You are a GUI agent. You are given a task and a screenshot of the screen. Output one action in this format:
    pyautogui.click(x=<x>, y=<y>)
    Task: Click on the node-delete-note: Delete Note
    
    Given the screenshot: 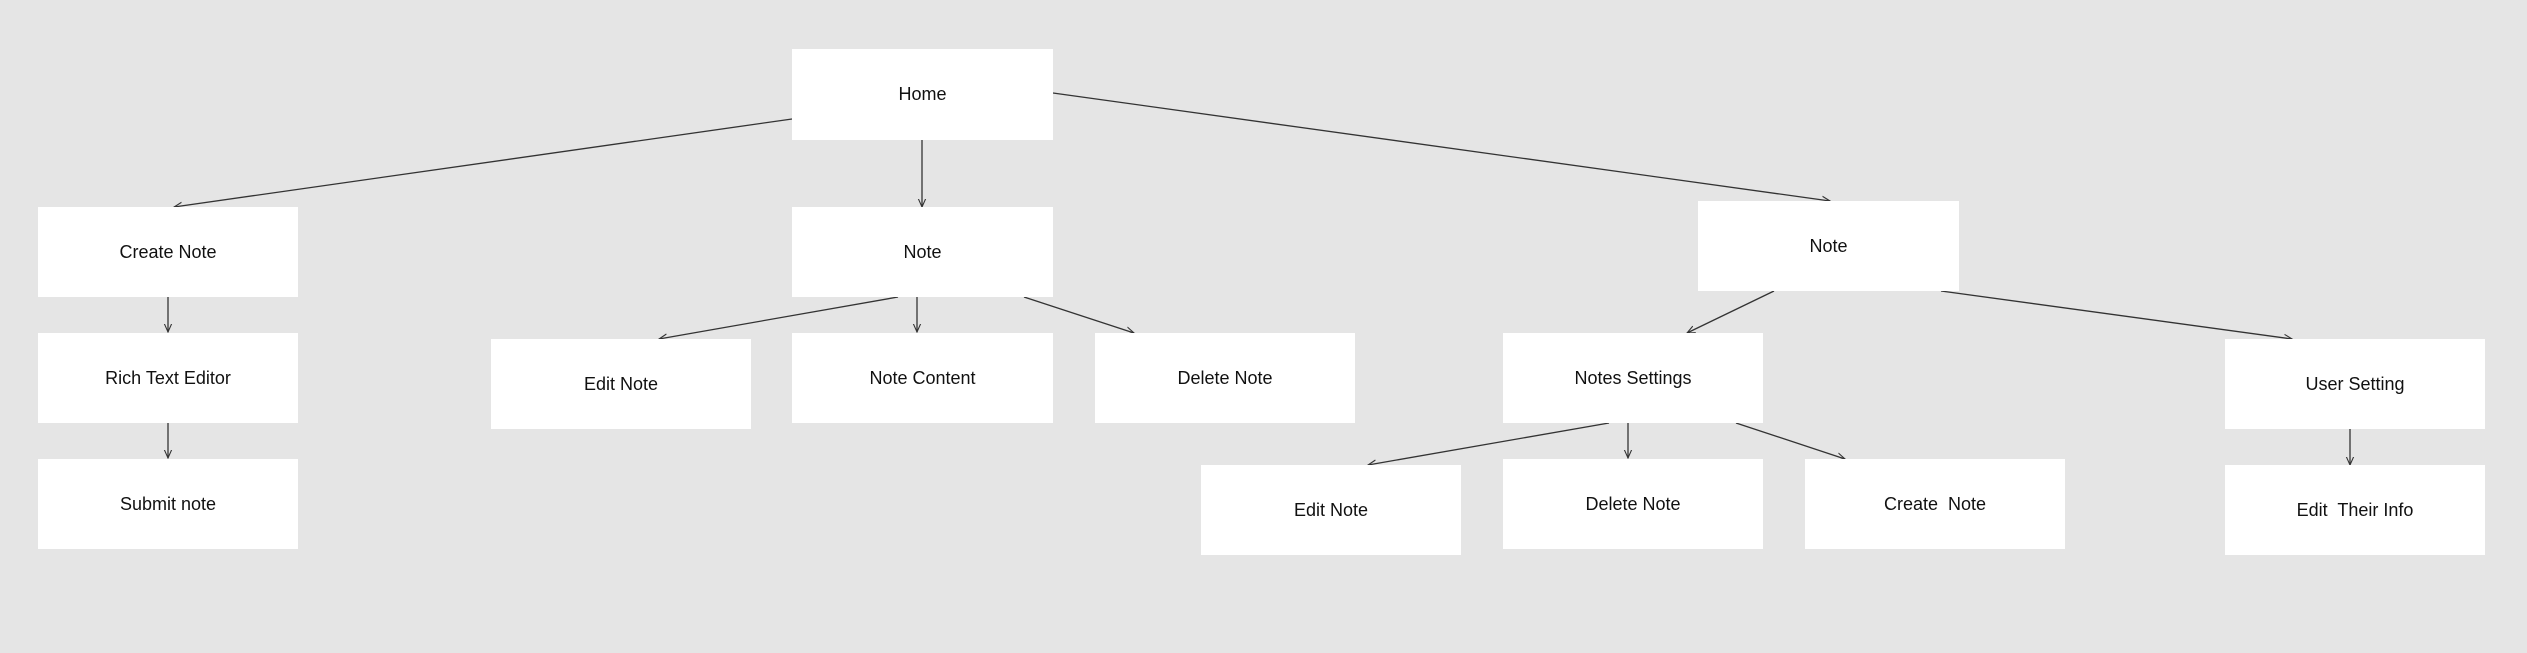 What is the action you would take?
    pyautogui.click(x=1225, y=378)
    